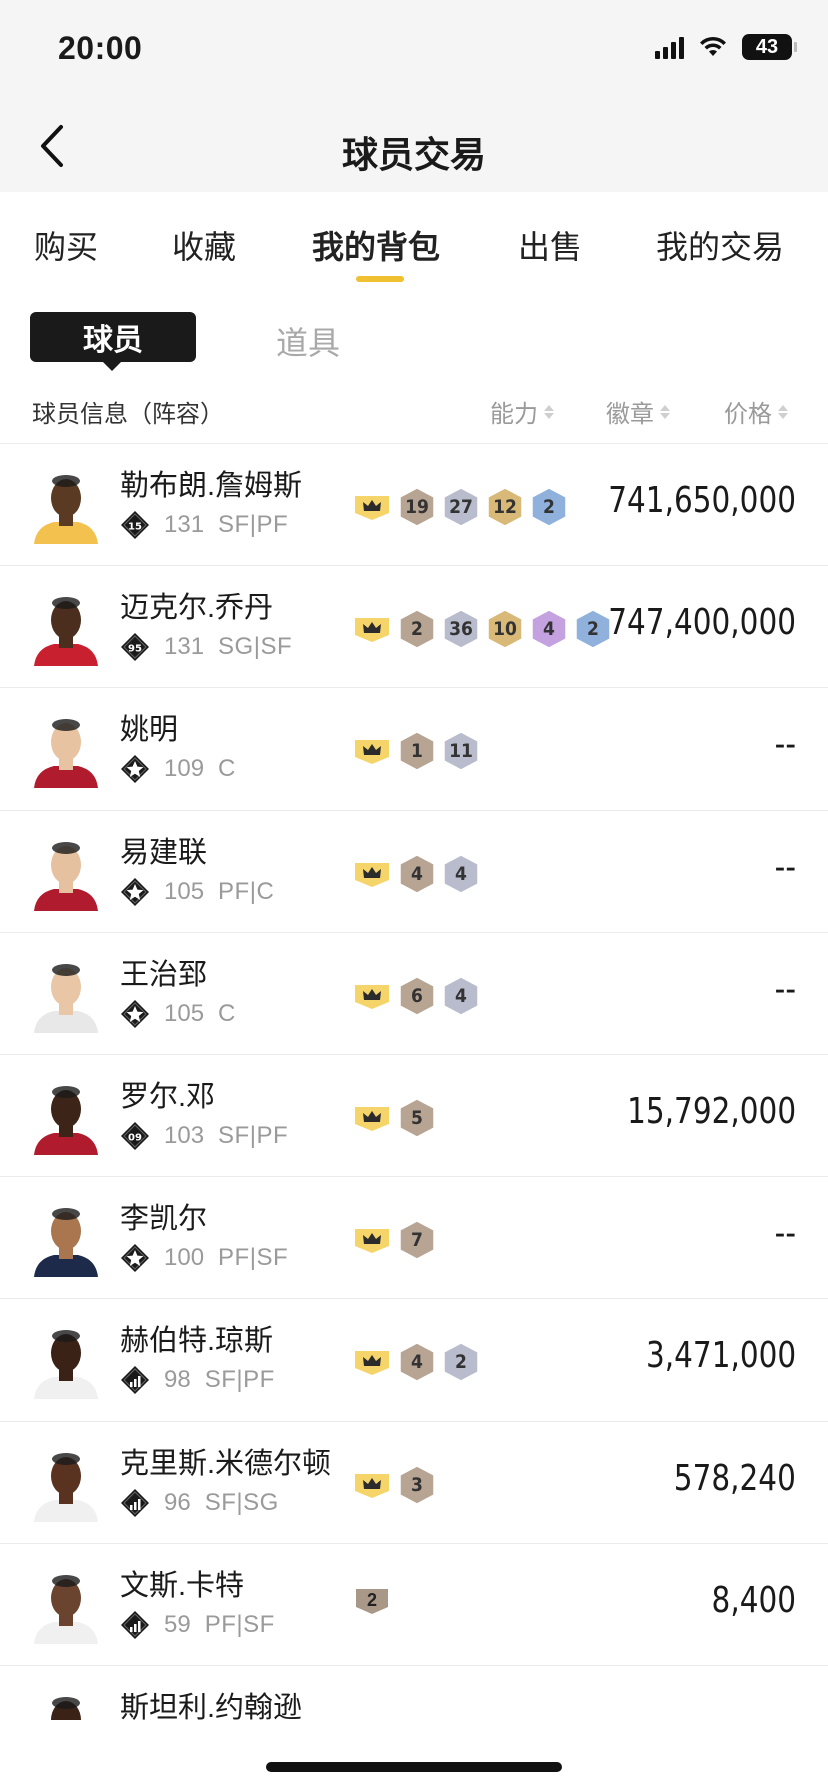 The image size is (828, 1792). What do you see at coordinates (204, 245) in the screenshot?
I see `tab-favorites: 收藏` at bounding box center [204, 245].